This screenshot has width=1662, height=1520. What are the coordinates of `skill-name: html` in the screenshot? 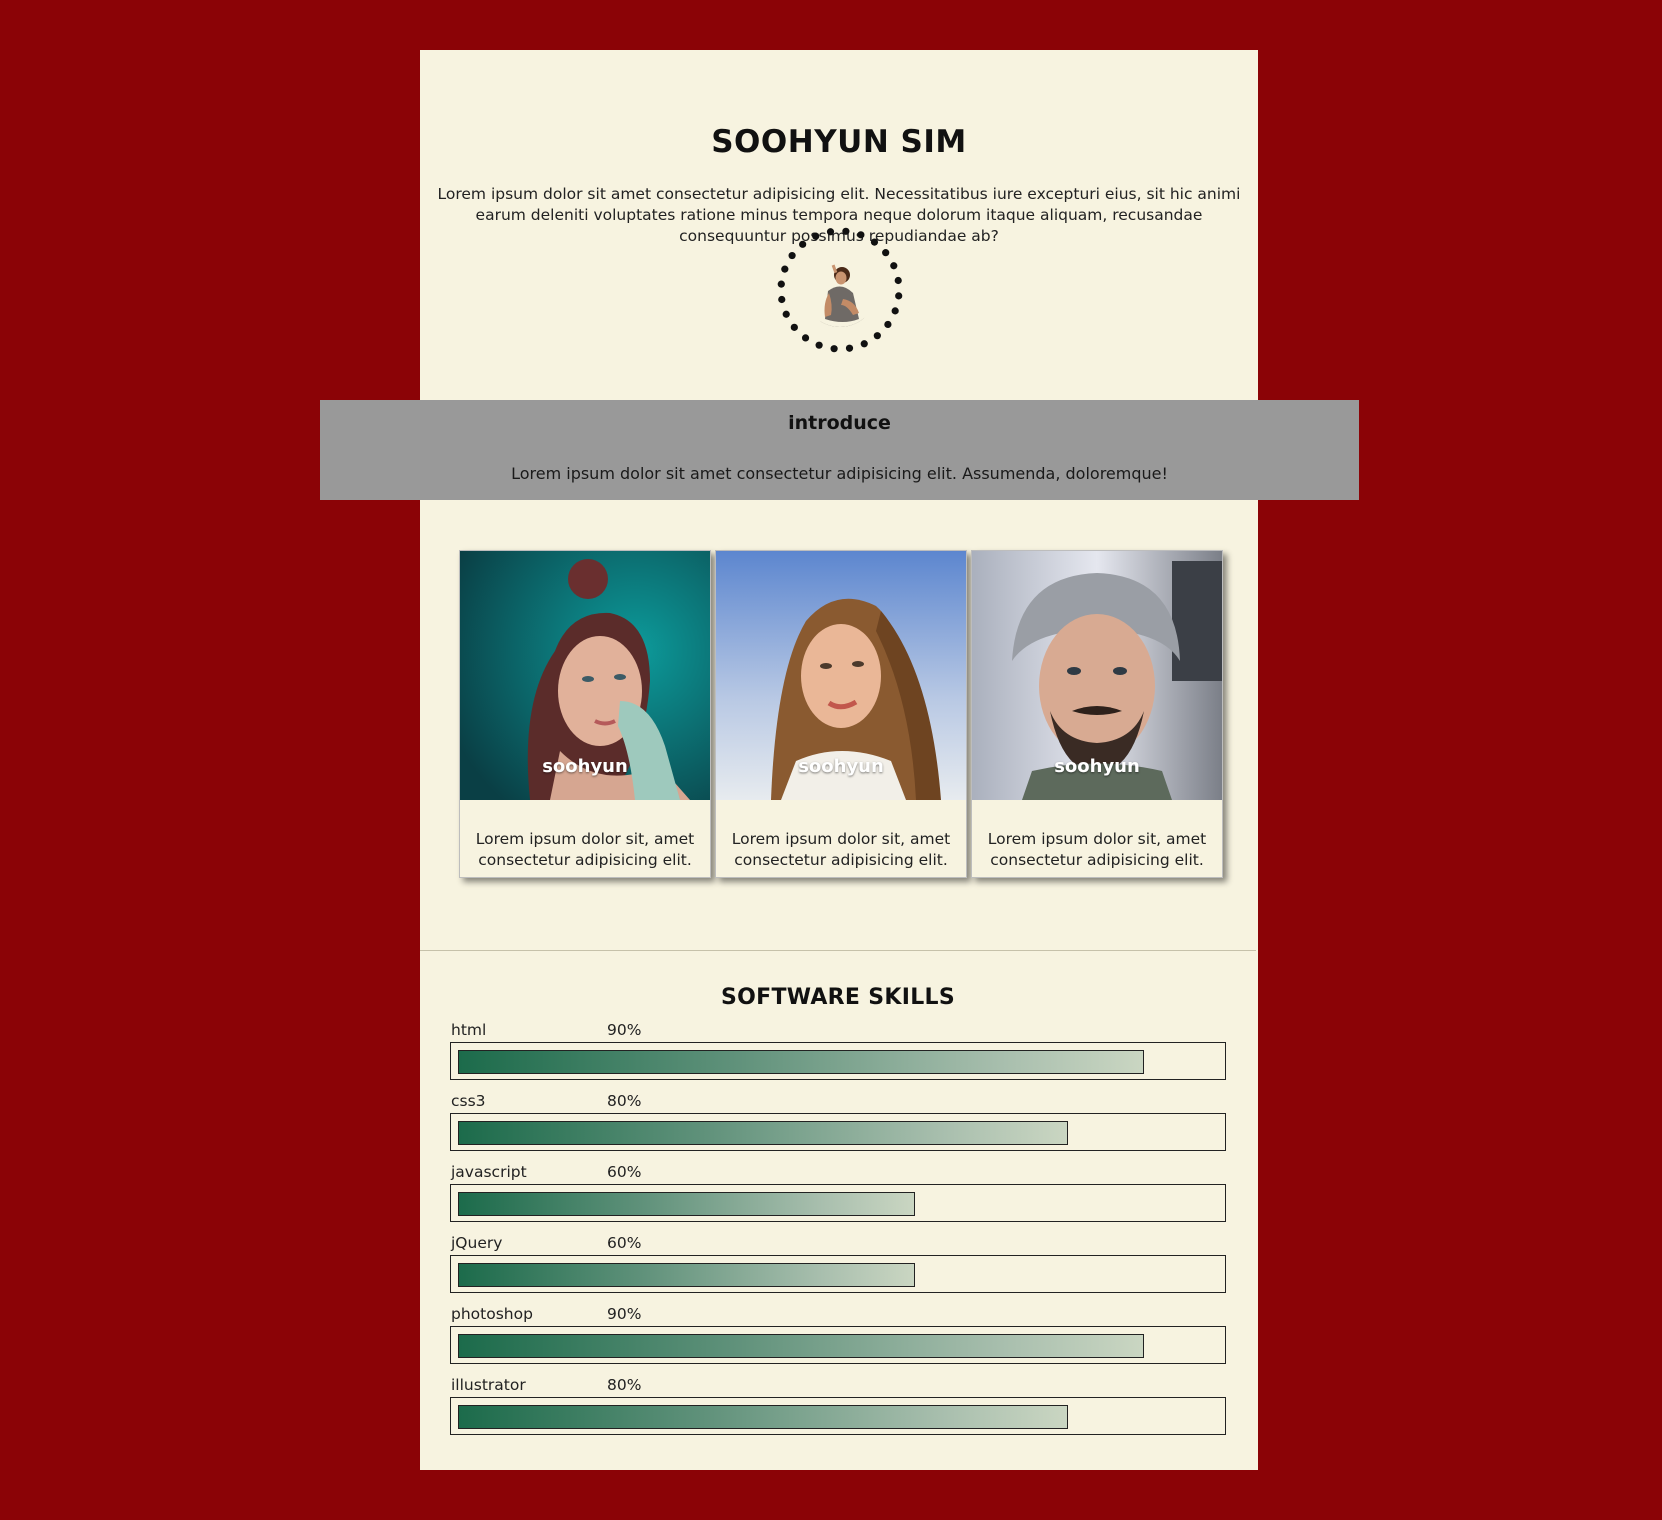 It's located at (469, 1030).